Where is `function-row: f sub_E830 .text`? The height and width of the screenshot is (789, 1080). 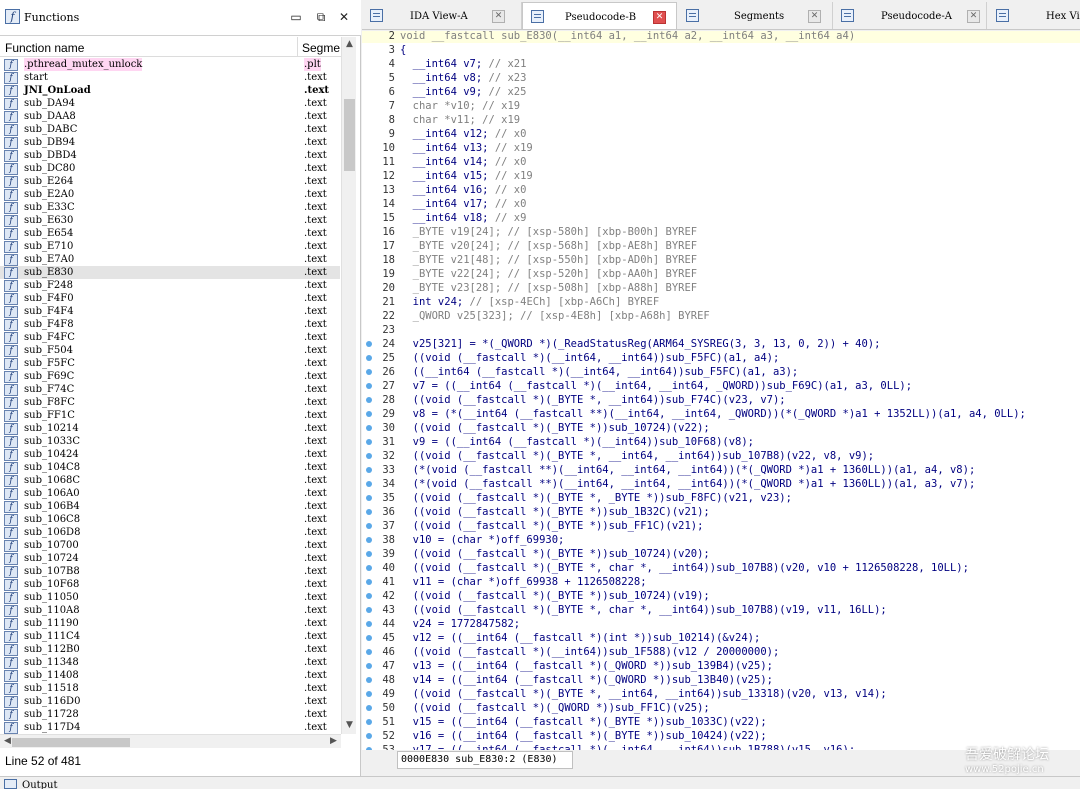
function-row: f sub_E830 .text is located at coordinates (170, 272).